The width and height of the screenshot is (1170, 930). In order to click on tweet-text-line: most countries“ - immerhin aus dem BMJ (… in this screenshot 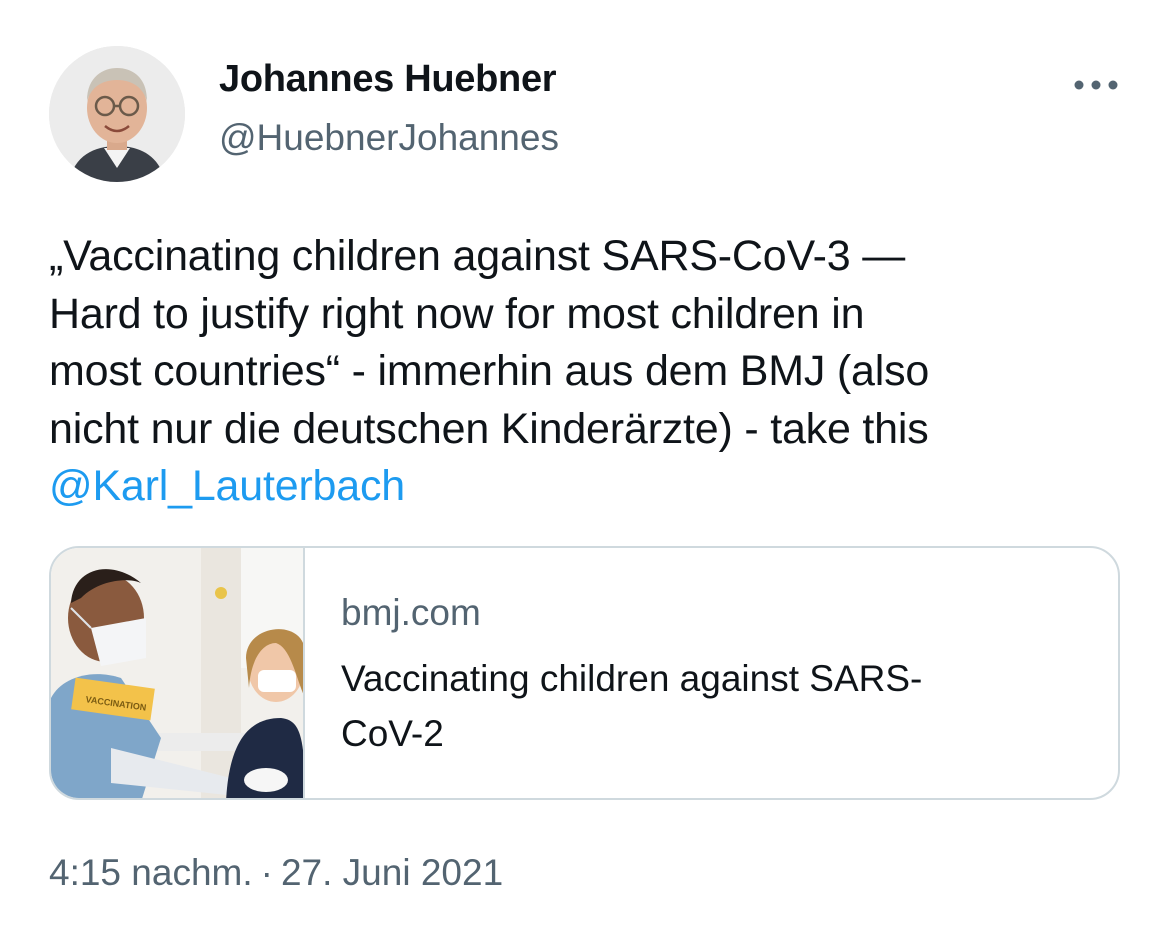, I will do `click(489, 371)`.